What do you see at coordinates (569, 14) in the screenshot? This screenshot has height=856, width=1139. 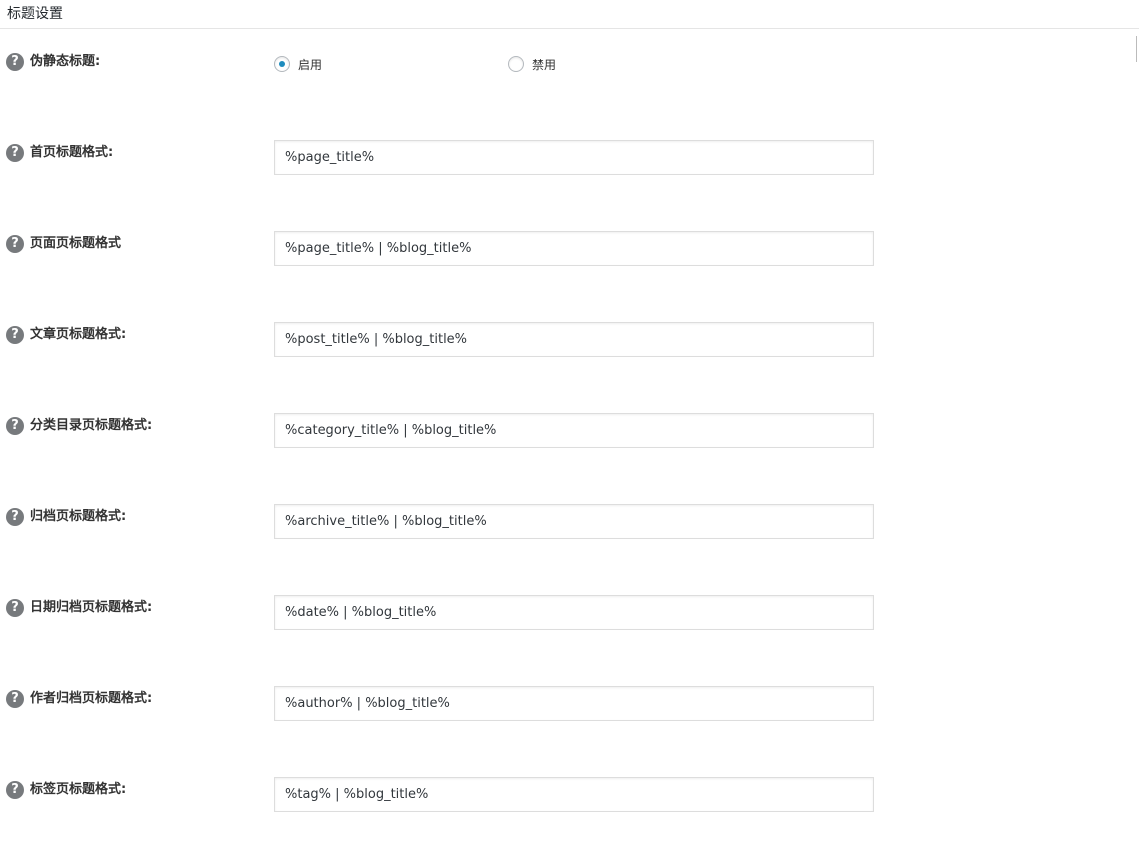 I see `section-header: 标题设置` at bounding box center [569, 14].